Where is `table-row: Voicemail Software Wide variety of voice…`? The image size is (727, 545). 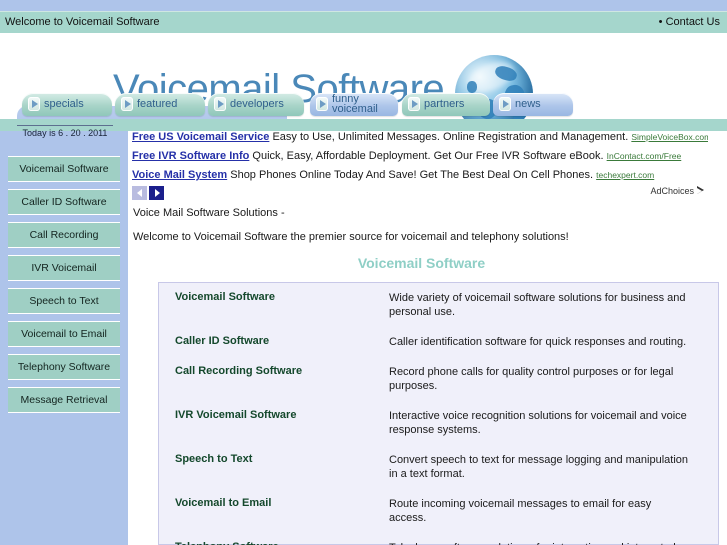 table-row: Voicemail Software Wide variety of voice… is located at coordinates (438, 305).